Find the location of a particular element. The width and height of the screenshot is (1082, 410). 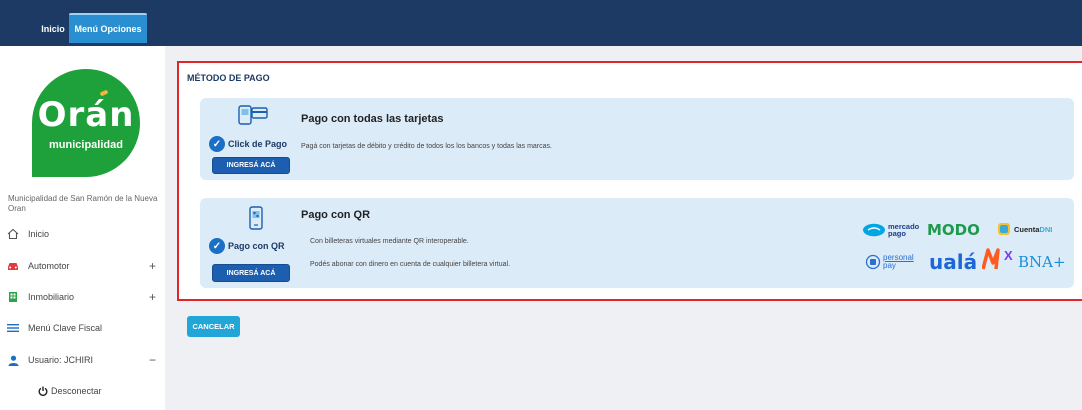

click-de-pago-badge: ✓ Click de Pago is located at coordinates (248, 144).